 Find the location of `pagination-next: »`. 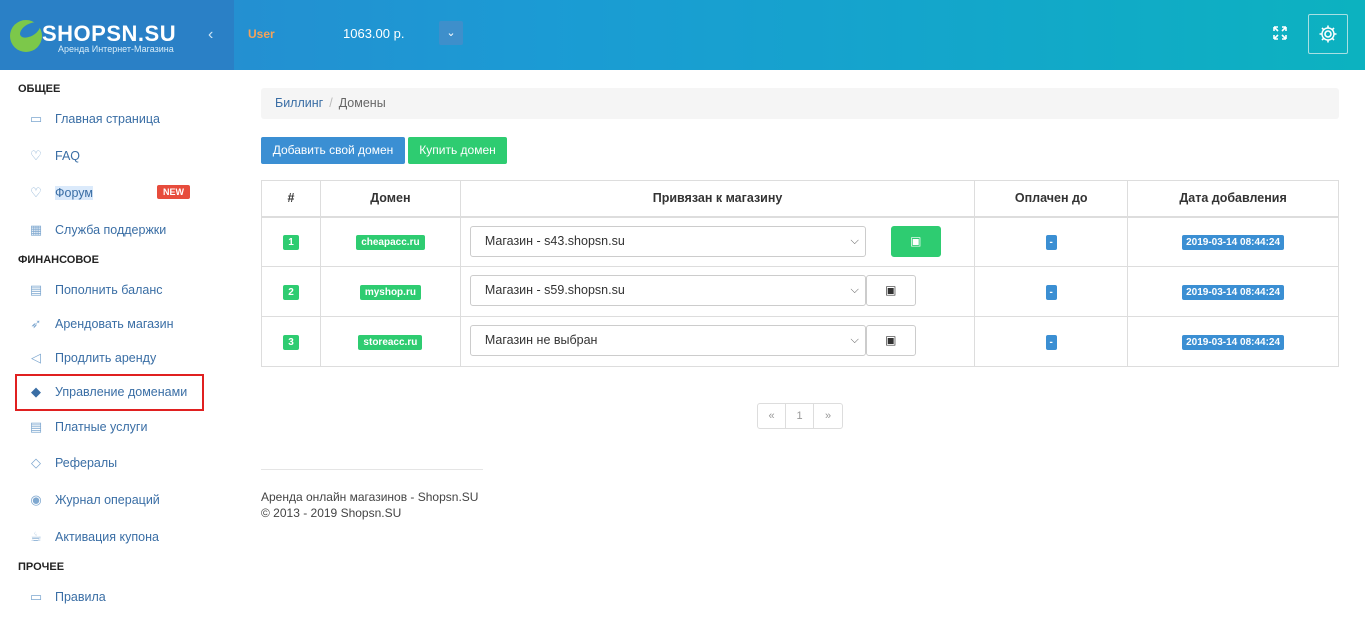

pagination-next: » is located at coordinates (828, 416).